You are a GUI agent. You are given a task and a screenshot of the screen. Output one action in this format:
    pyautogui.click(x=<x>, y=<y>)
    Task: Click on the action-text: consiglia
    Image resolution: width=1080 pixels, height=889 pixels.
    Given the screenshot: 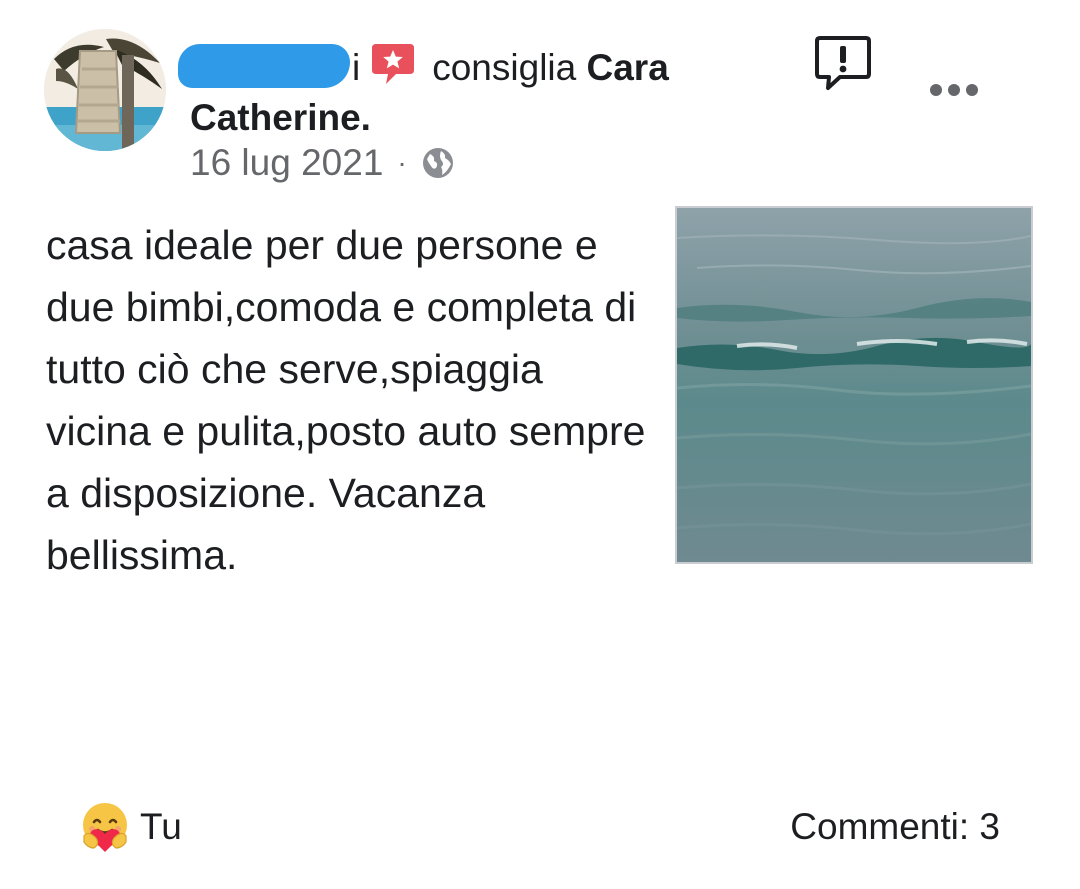 What is the action you would take?
    pyautogui.click(x=504, y=67)
    